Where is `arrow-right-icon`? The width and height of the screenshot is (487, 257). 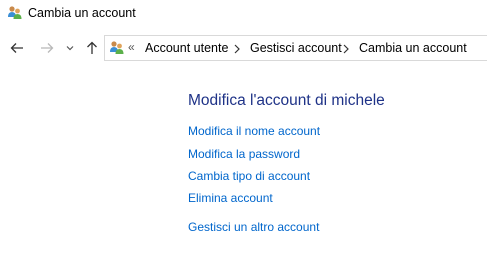
arrow-right-icon is located at coordinates (47, 48).